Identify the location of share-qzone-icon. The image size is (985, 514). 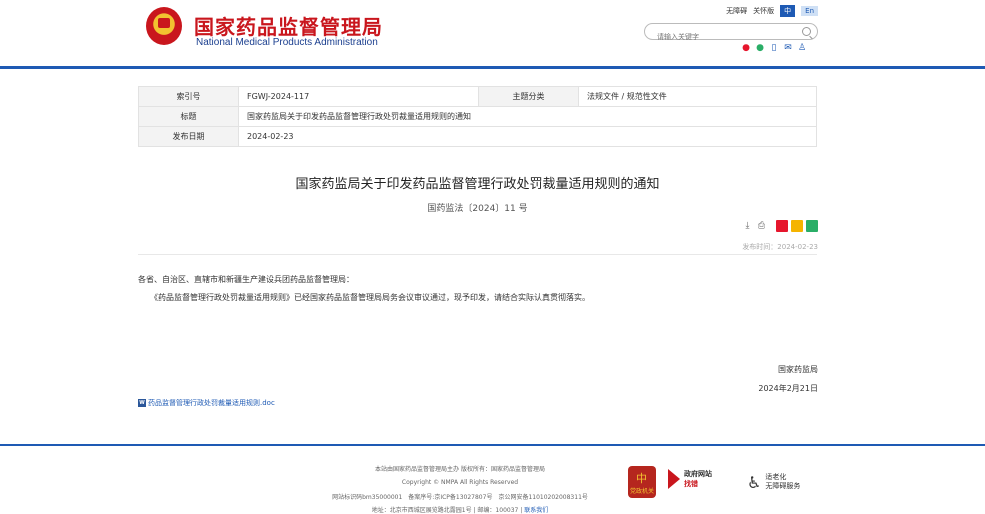
(797, 226).